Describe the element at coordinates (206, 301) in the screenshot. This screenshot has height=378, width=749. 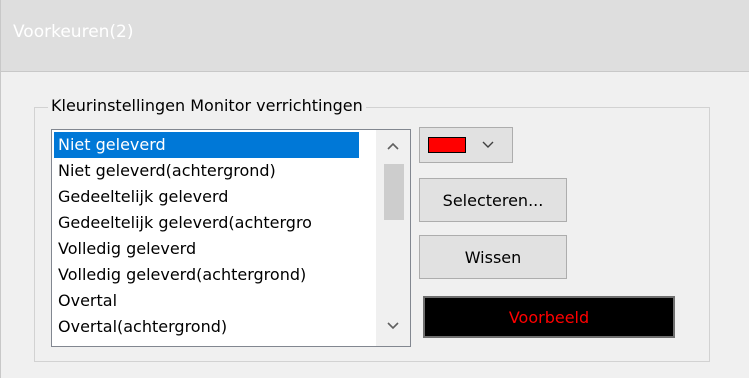
I see `list-item: Overtal` at that location.